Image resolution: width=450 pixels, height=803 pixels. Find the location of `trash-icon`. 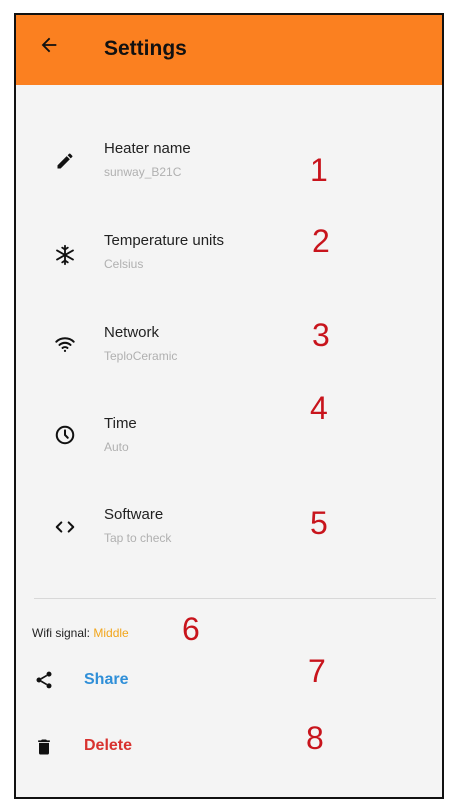

trash-icon is located at coordinates (44, 747).